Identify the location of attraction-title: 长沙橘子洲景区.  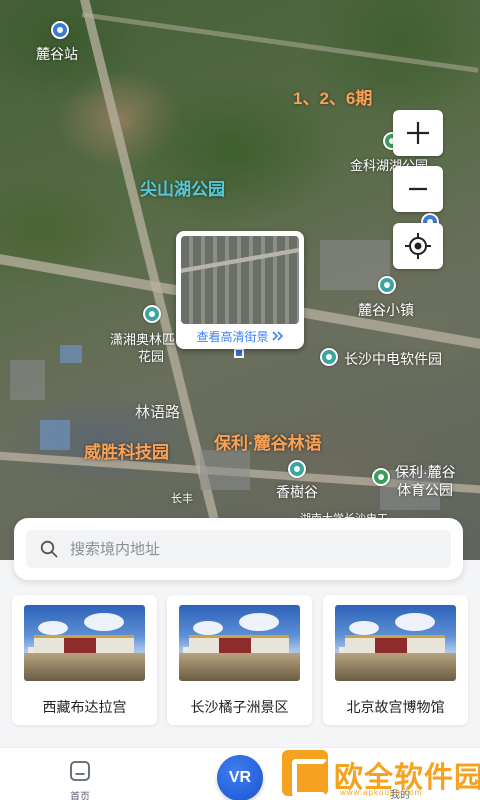
(239, 707).